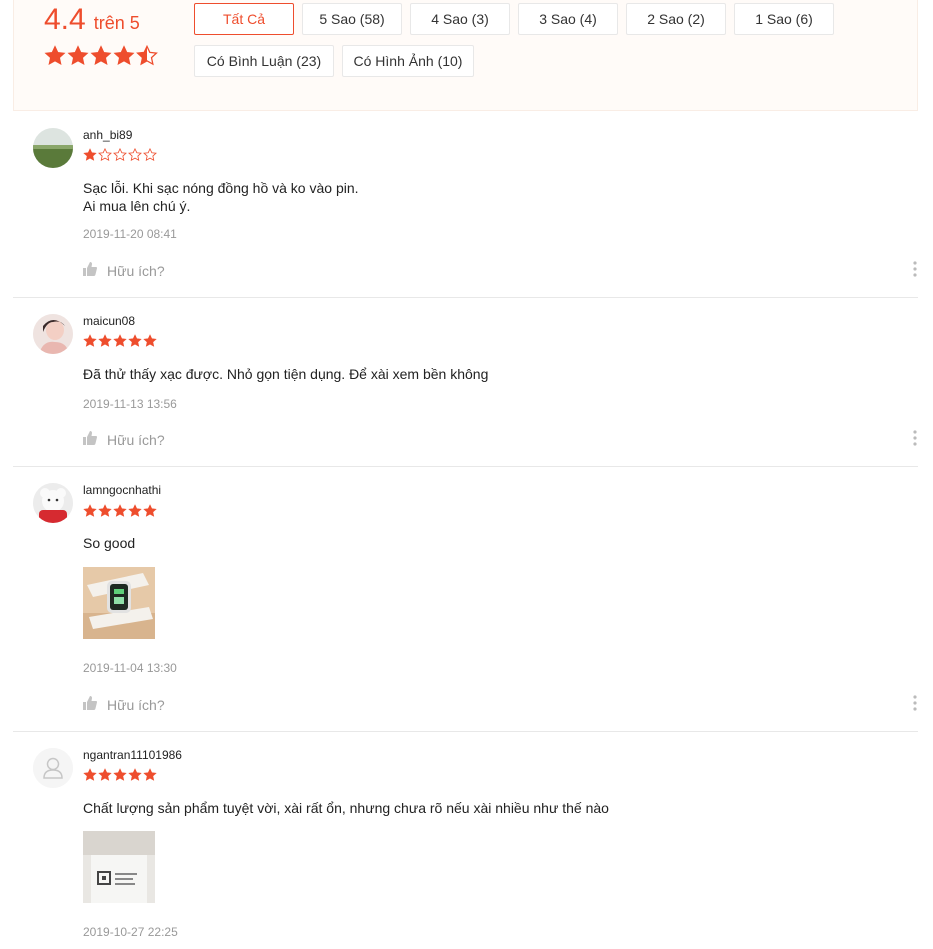 This screenshot has width=933, height=949. What do you see at coordinates (460, 19) in the screenshot?
I see `filter-4-star: 4 Sao (3)` at bounding box center [460, 19].